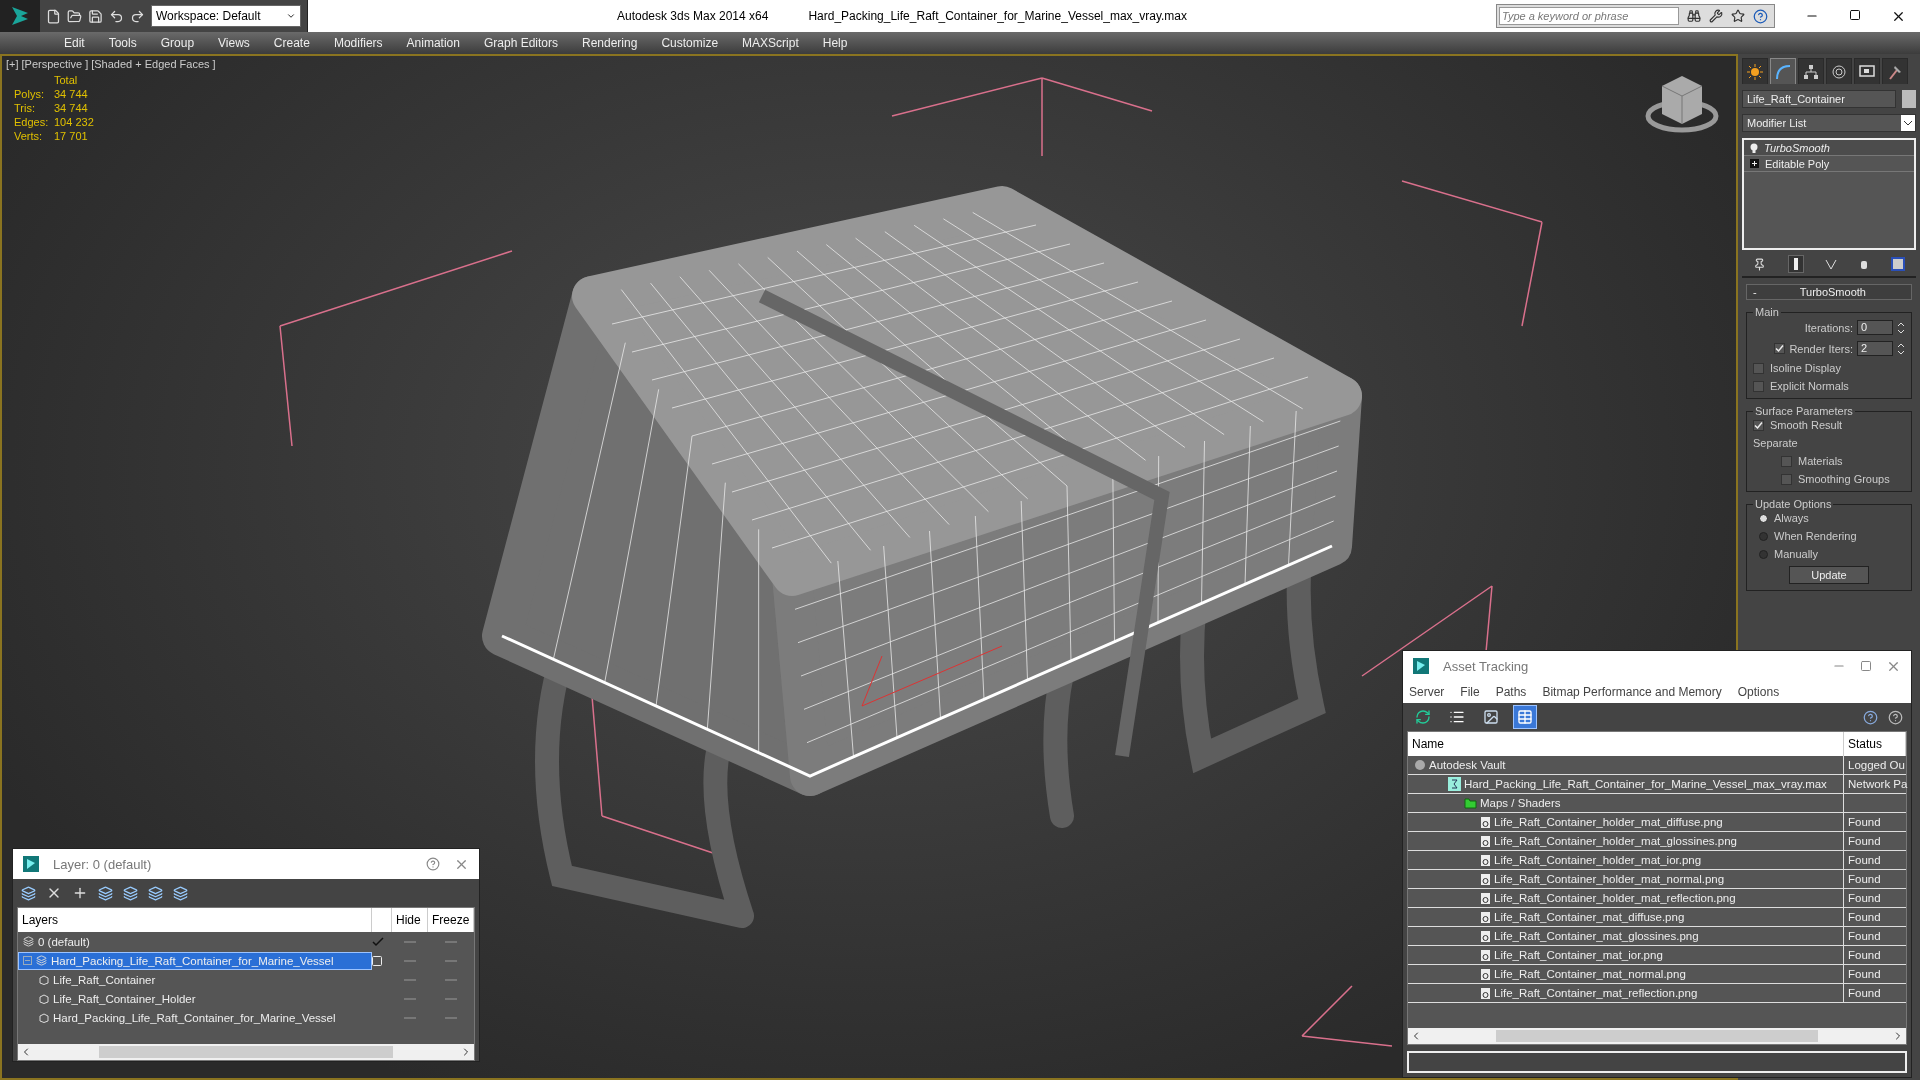 The image size is (1920, 1080). I want to click on menu-item: Options, so click(1758, 692).